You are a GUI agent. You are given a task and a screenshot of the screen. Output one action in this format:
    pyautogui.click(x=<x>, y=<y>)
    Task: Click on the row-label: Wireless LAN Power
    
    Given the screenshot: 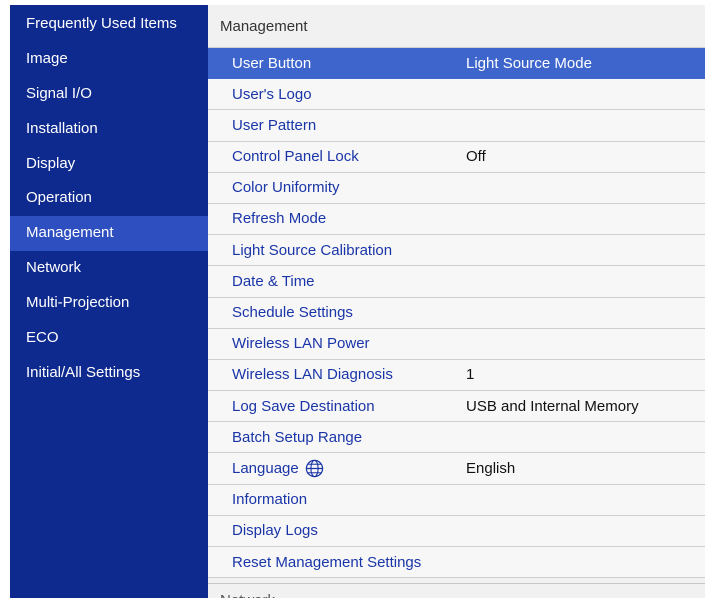 What is the action you would take?
    pyautogui.click(x=301, y=344)
    